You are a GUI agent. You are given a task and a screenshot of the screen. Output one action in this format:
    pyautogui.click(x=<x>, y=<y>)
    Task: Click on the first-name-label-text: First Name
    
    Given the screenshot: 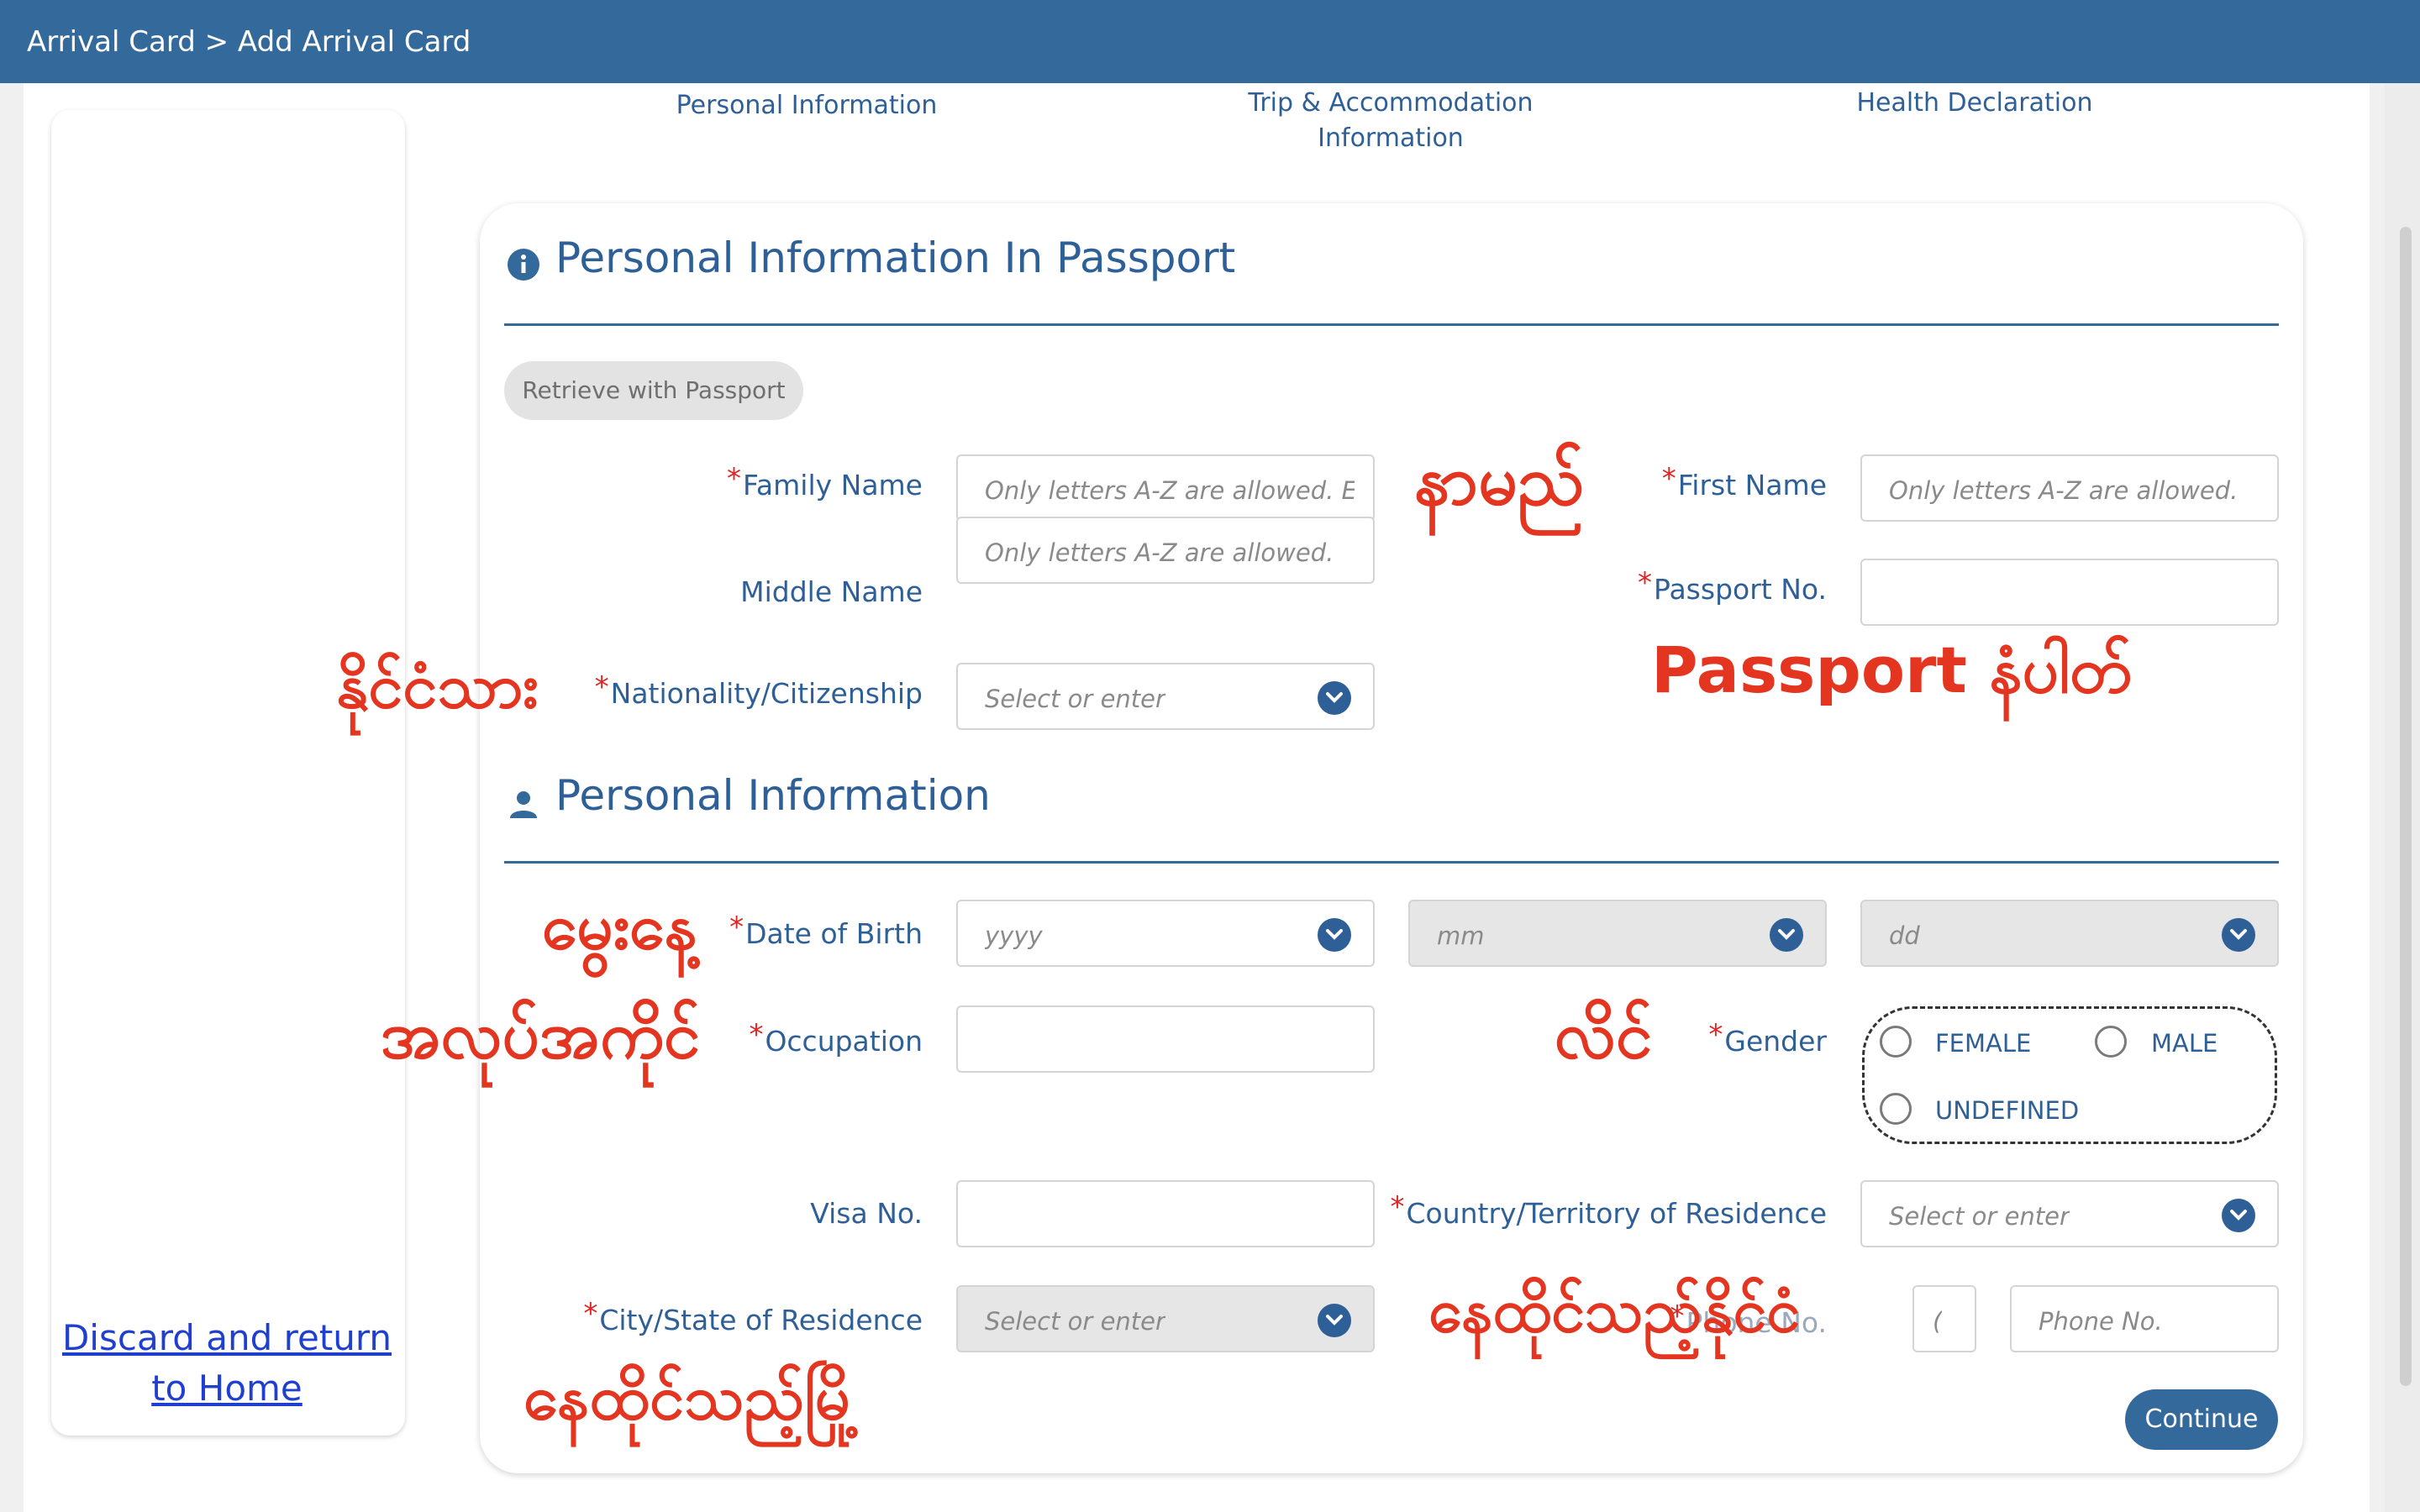 What is the action you would take?
    pyautogui.click(x=1752, y=485)
    